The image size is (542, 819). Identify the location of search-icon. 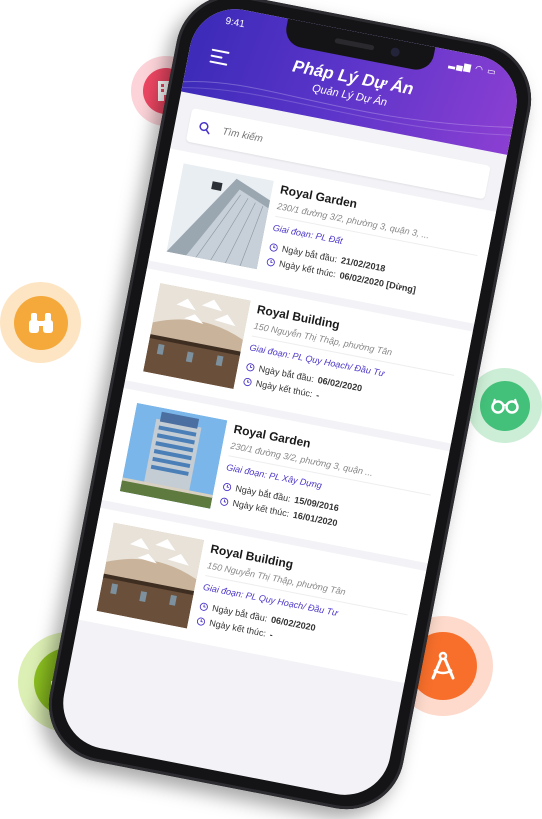
(204, 128).